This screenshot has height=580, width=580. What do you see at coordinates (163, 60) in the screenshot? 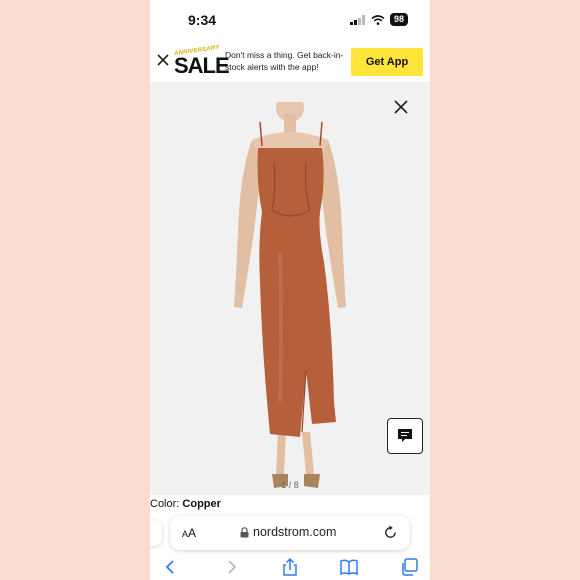
I see `close-icon` at bounding box center [163, 60].